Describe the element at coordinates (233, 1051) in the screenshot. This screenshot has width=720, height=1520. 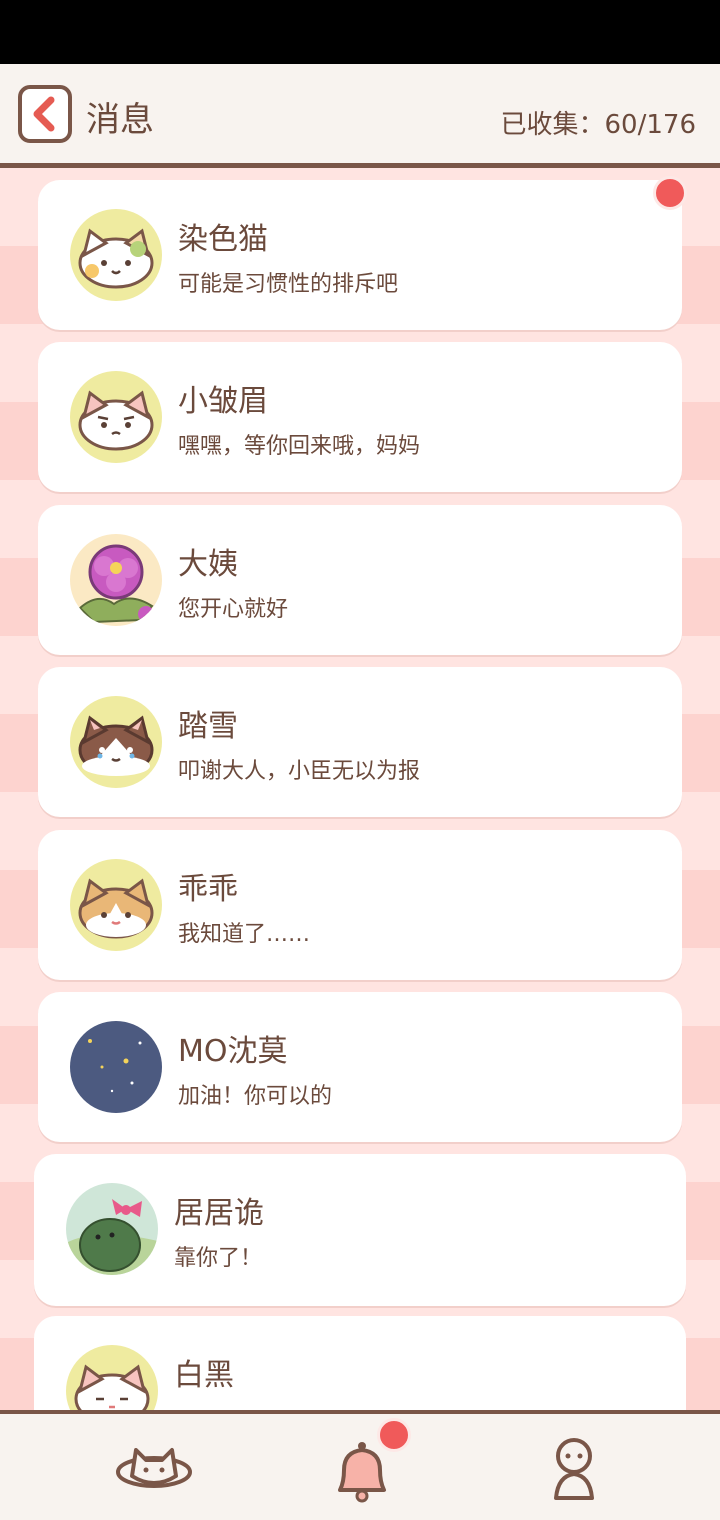
I see `contact-name: MO沈莫` at that location.